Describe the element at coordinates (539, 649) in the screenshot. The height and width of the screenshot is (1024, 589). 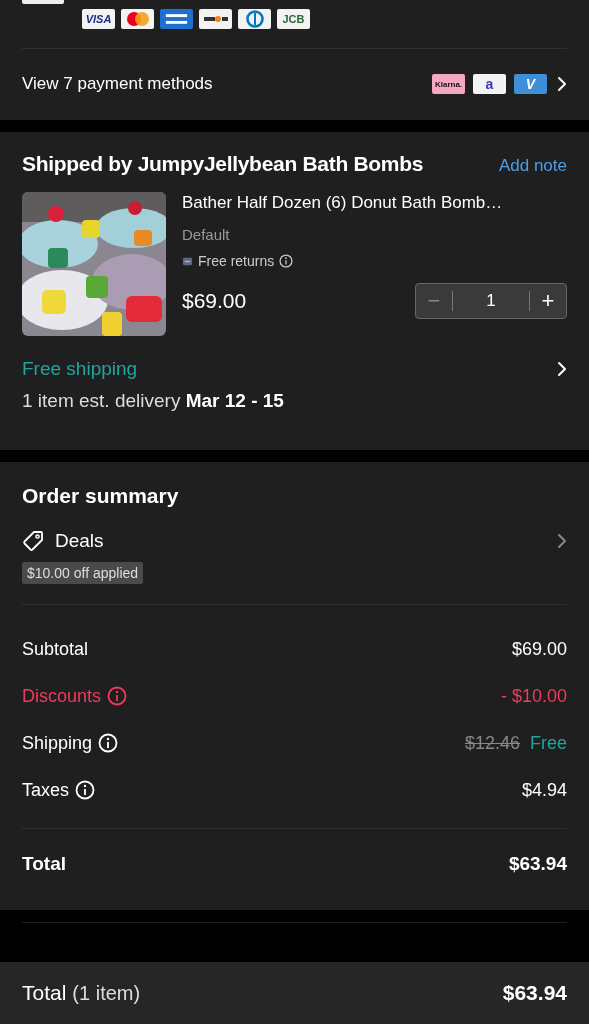
I see `summary-value: $69.00` at that location.